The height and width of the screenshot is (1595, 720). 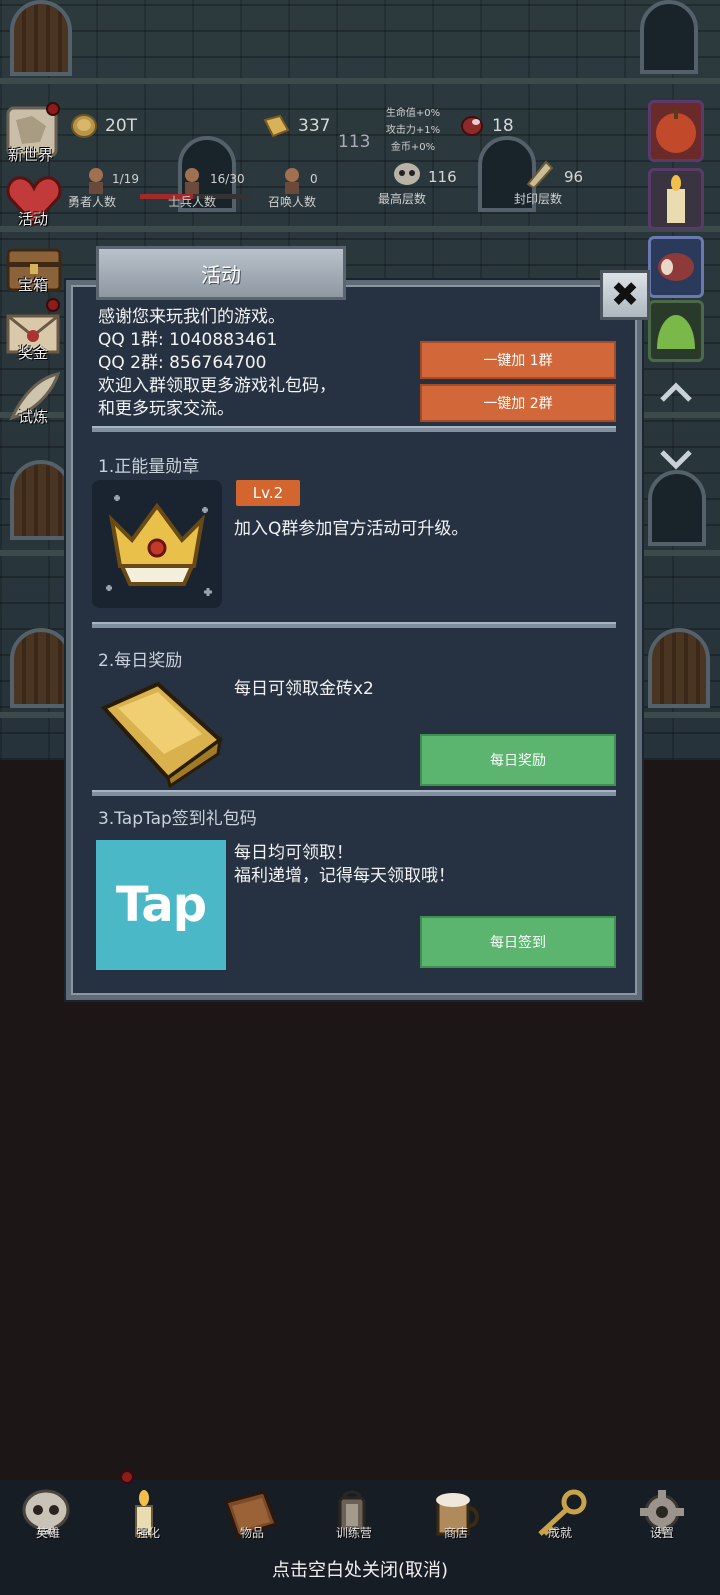 I want to click on side-item-label: 新世界, so click(x=31, y=155).